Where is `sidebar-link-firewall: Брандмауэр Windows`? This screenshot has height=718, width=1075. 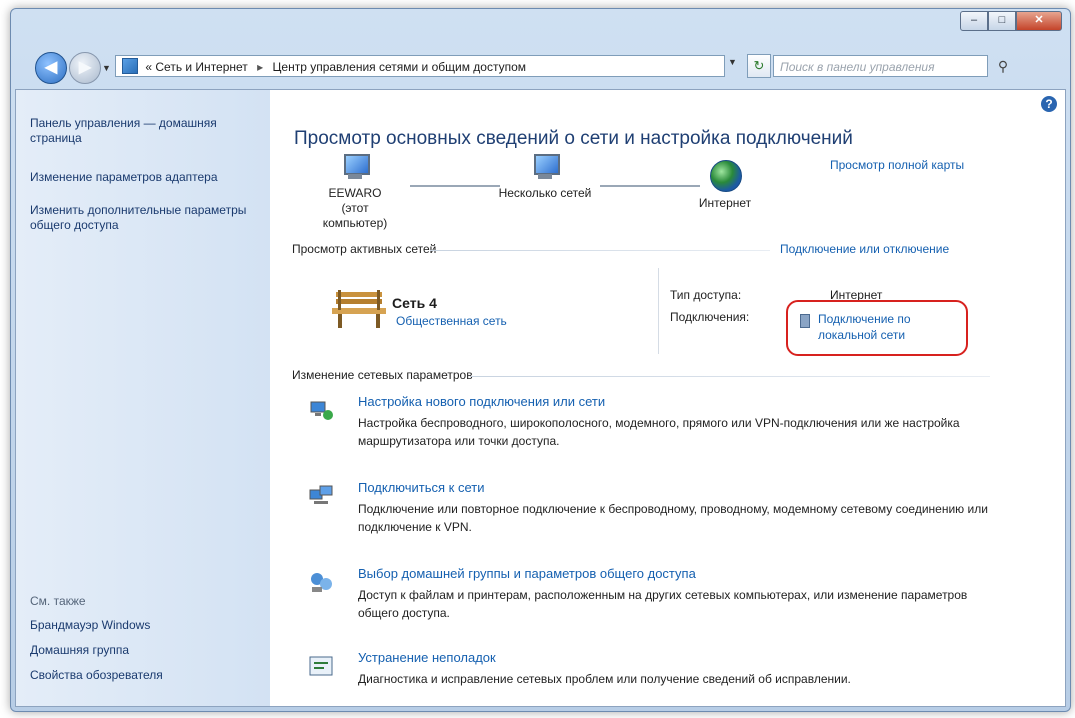 sidebar-link-firewall: Брандмауэр Windows is located at coordinates (142, 625).